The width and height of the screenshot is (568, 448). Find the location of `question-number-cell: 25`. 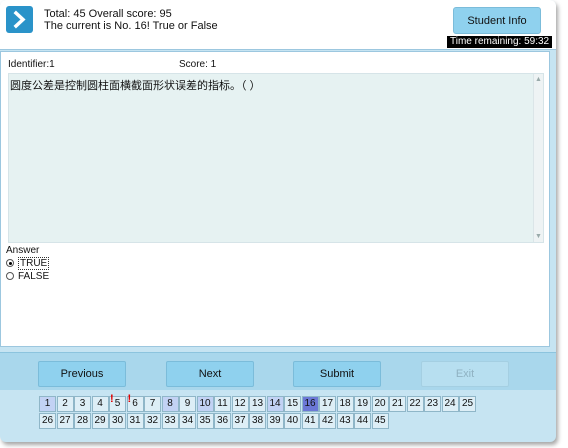

question-number-cell: 25 is located at coordinates (467, 404).